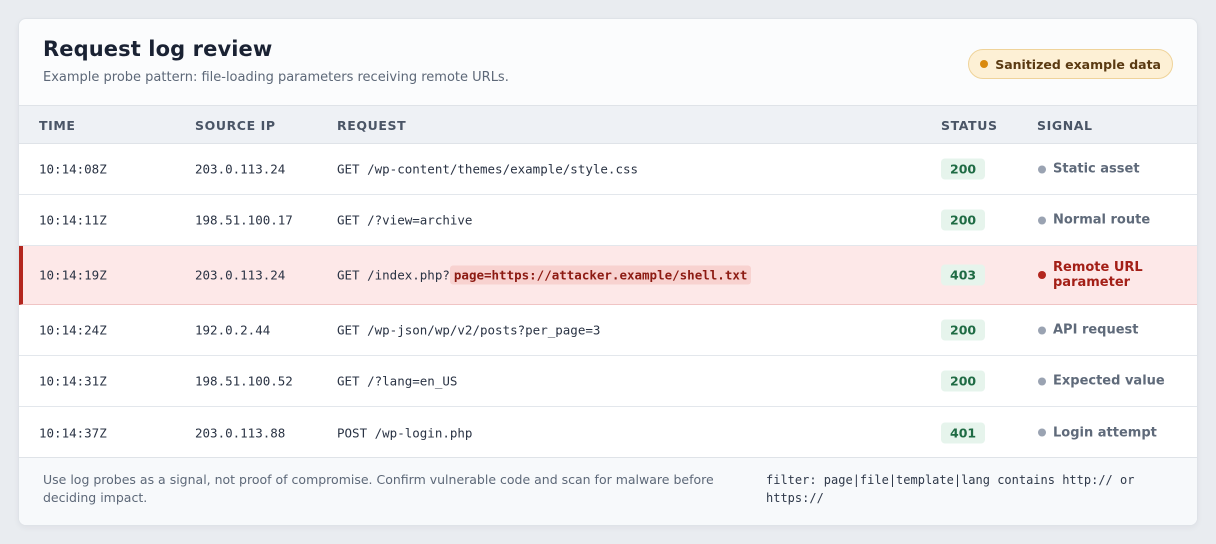 The height and width of the screenshot is (544, 1216). Describe the element at coordinates (405, 220) in the screenshot. I see `row-request: GET /?view=archive` at that location.